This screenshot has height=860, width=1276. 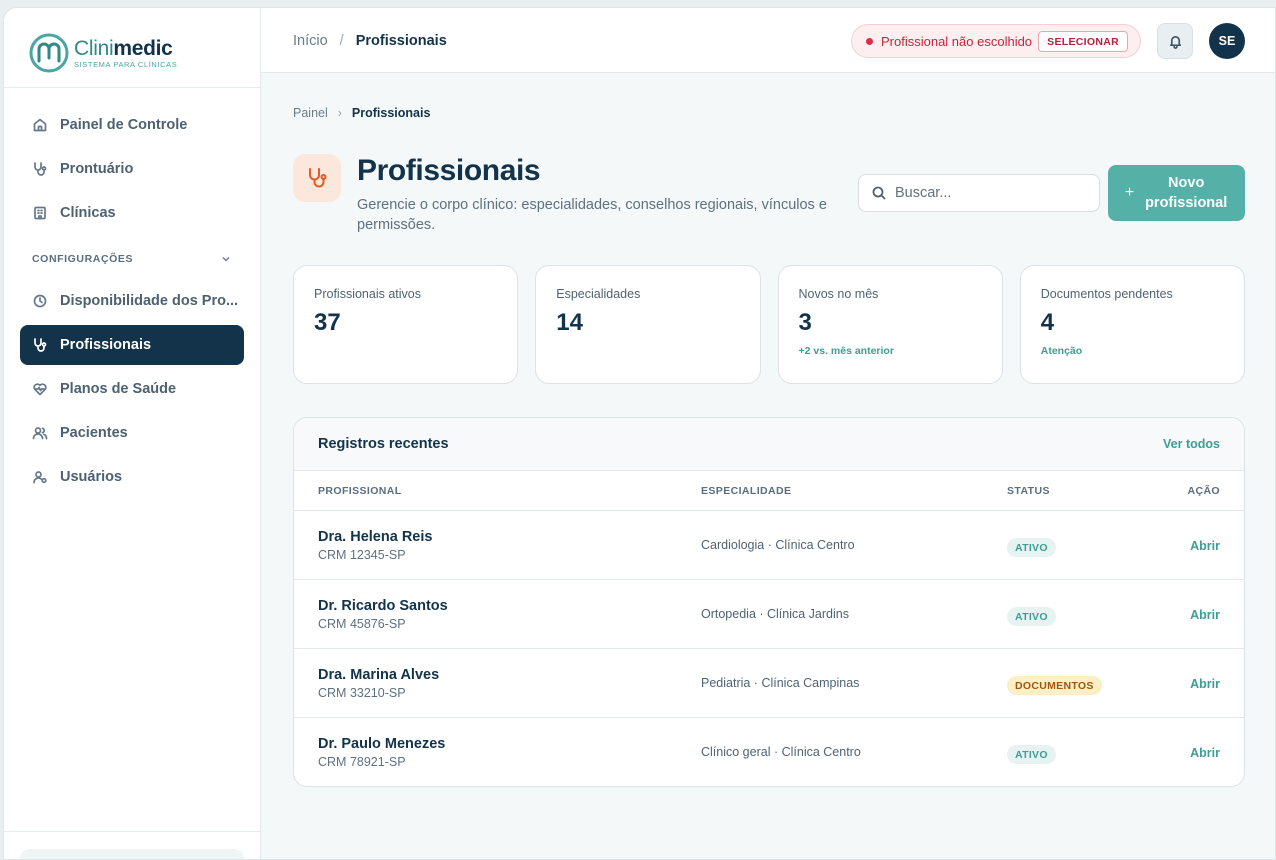 What do you see at coordinates (40, 477) in the screenshot?
I see `user-cog-icon` at bounding box center [40, 477].